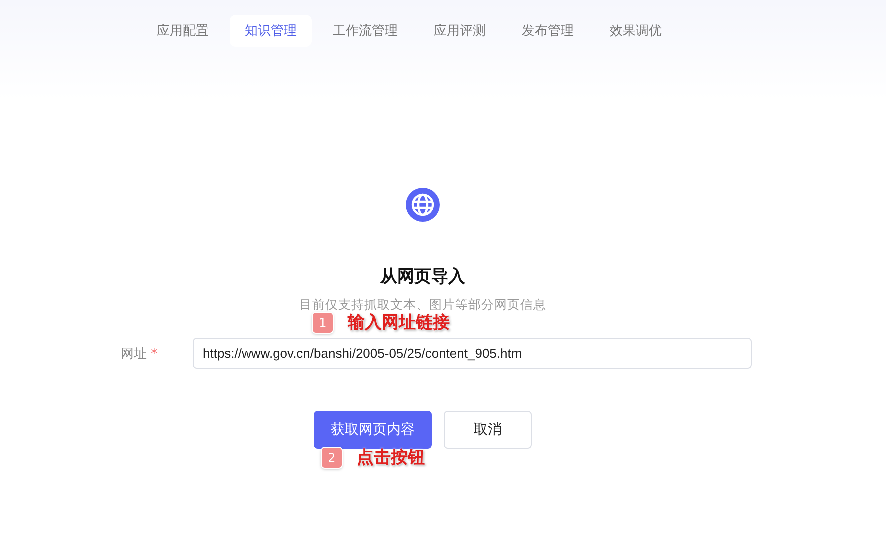  Describe the element at coordinates (332, 458) in the screenshot. I see `step-badge: 2` at that location.